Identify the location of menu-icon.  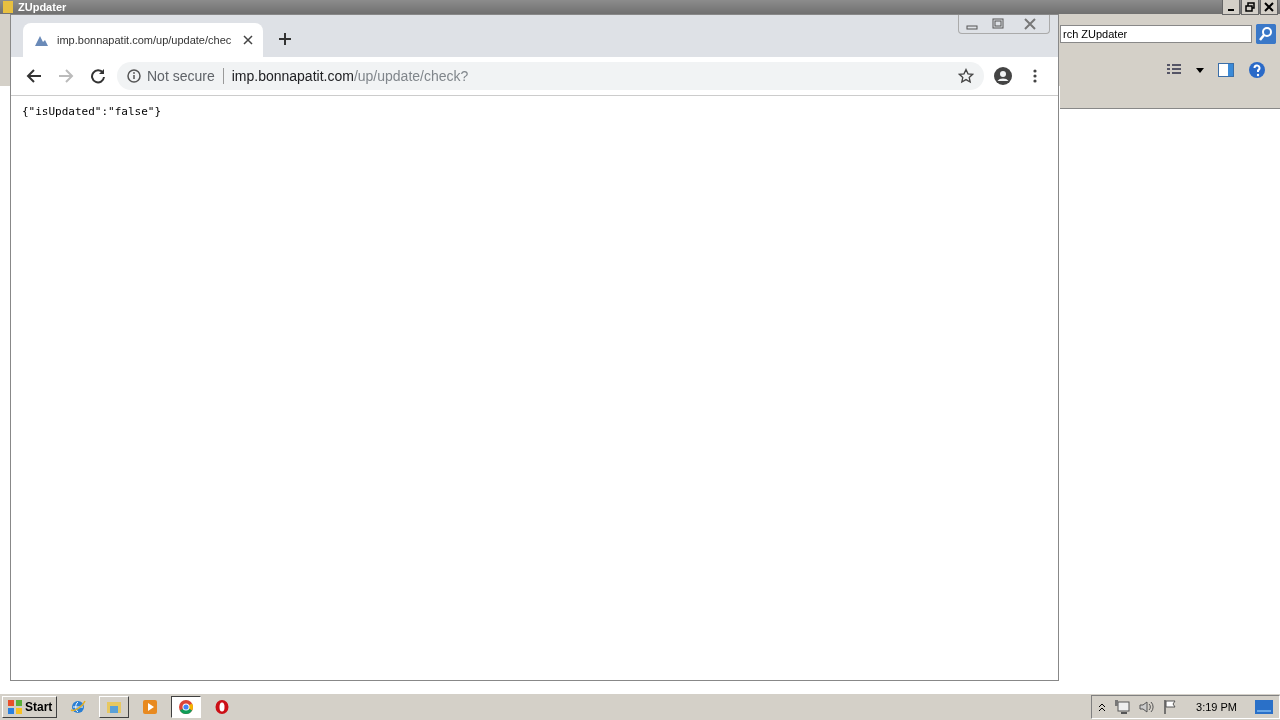
(1035, 76).